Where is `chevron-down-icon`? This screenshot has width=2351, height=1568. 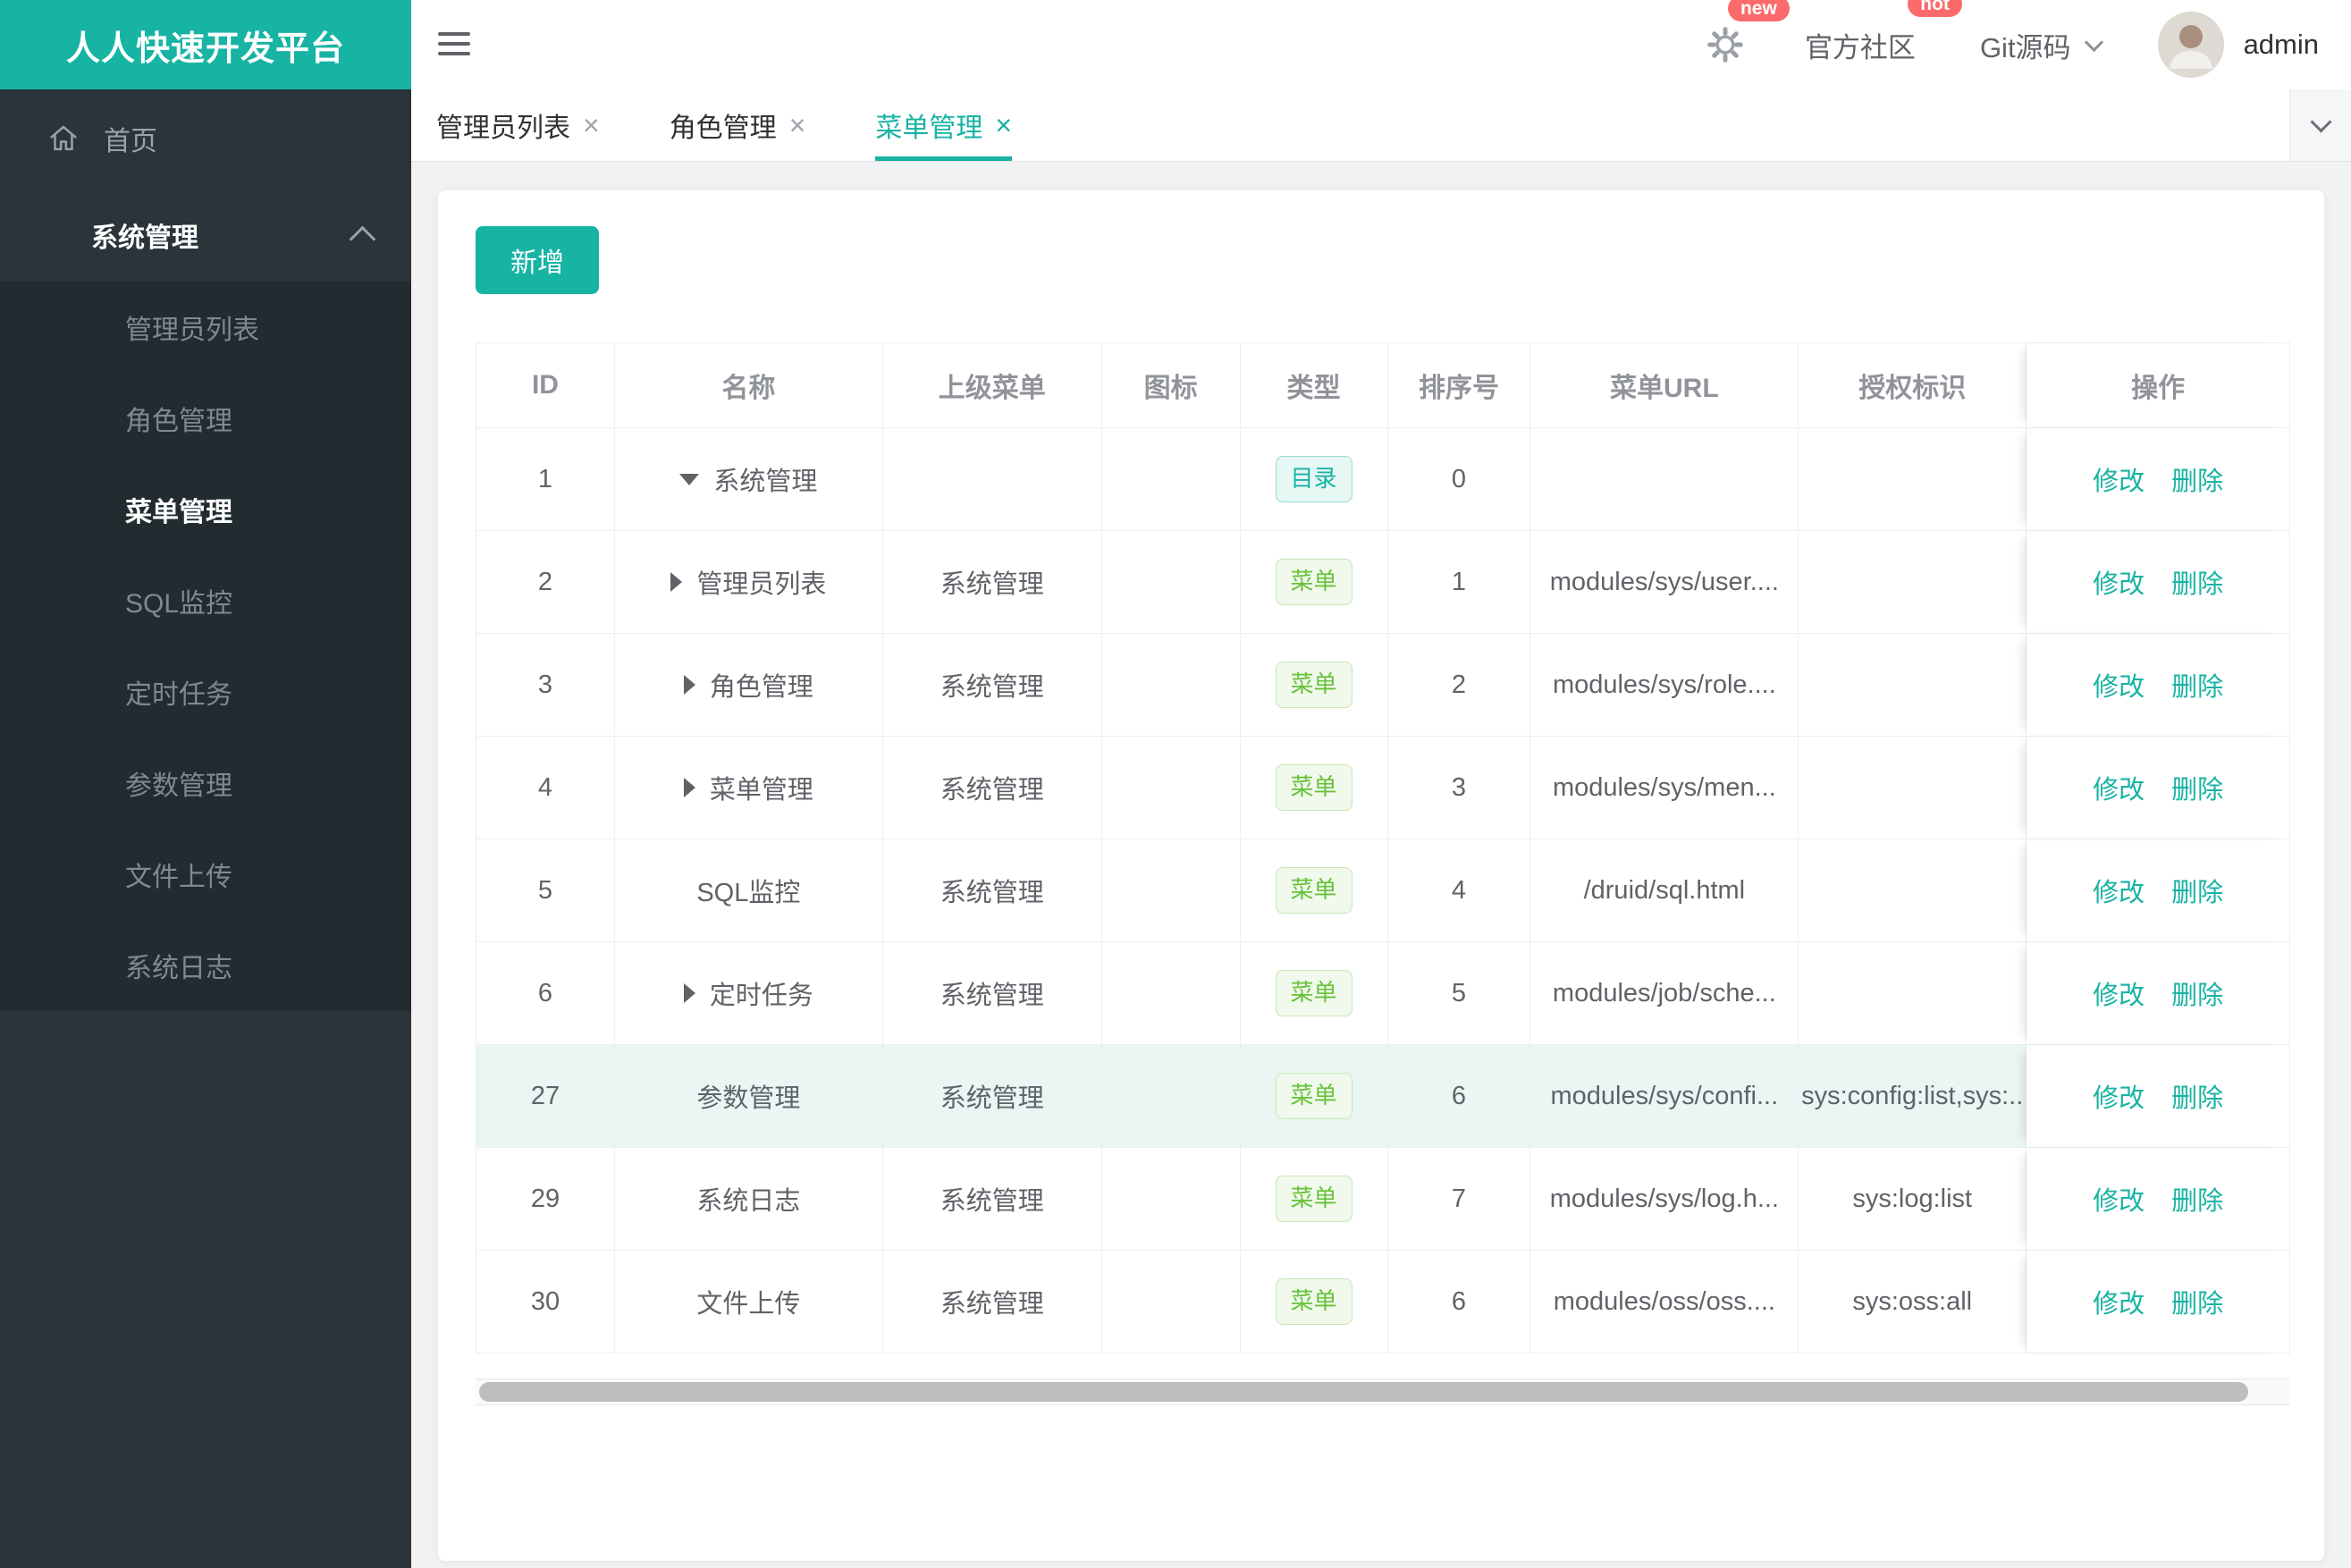 chevron-down-icon is located at coordinates (2320, 121).